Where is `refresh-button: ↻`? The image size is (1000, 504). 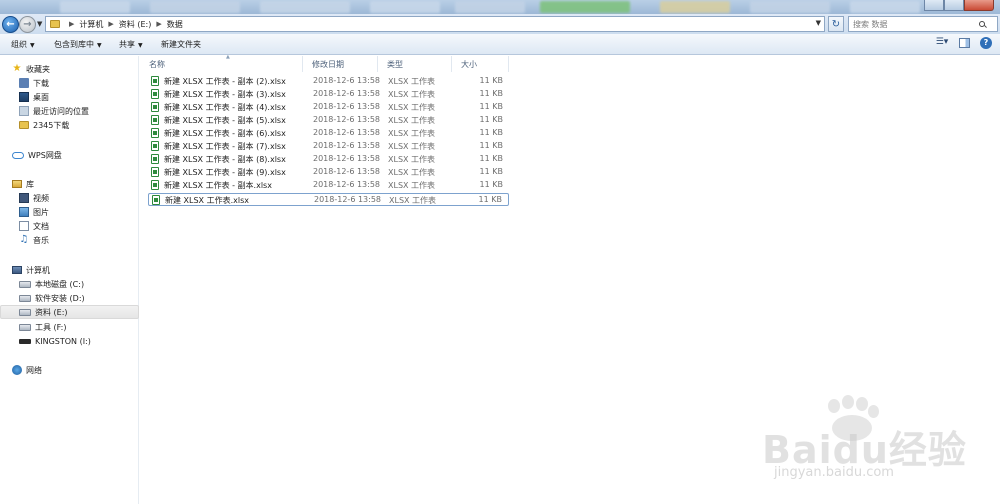
refresh-button: ↻ is located at coordinates (836, 24).